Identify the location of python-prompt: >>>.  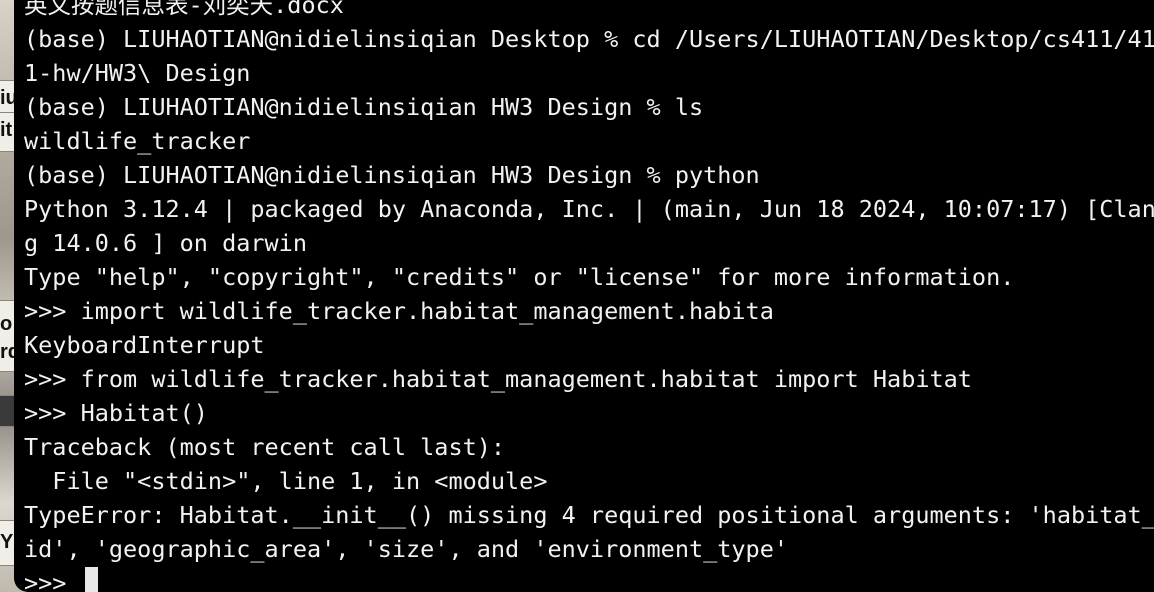
(52, 580).